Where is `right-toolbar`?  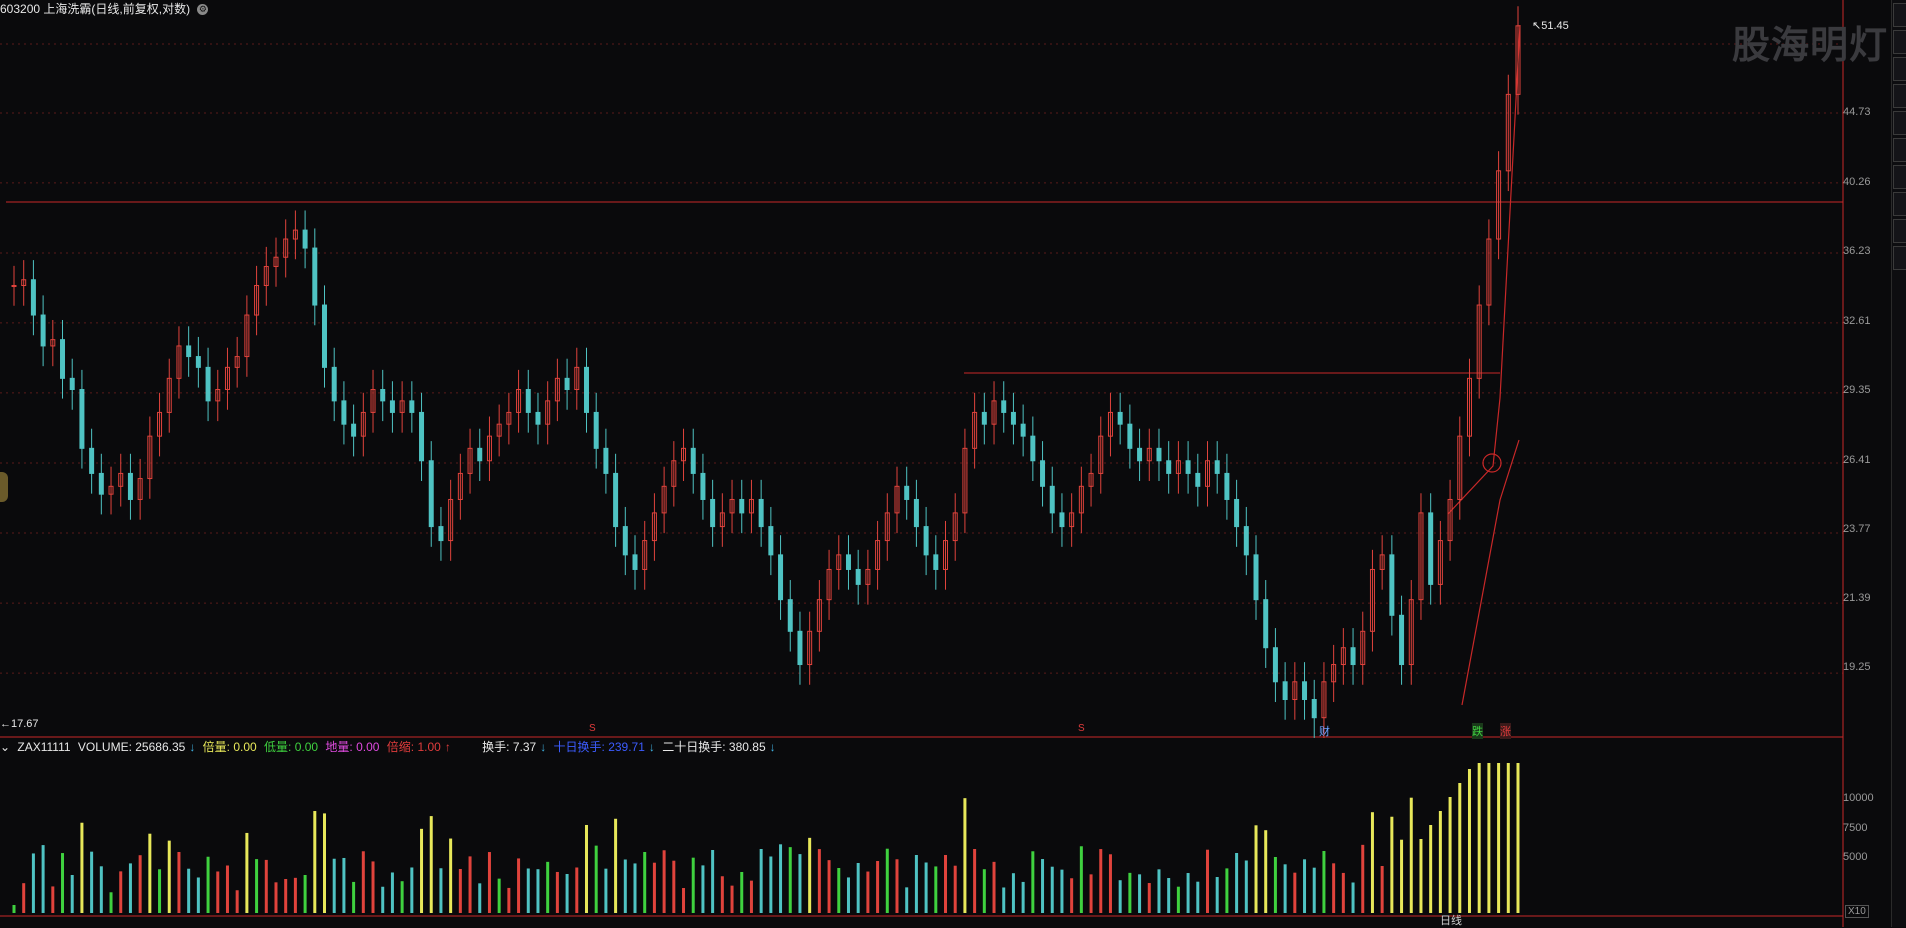 right-toolbar is located at coordinates (1898, 463).